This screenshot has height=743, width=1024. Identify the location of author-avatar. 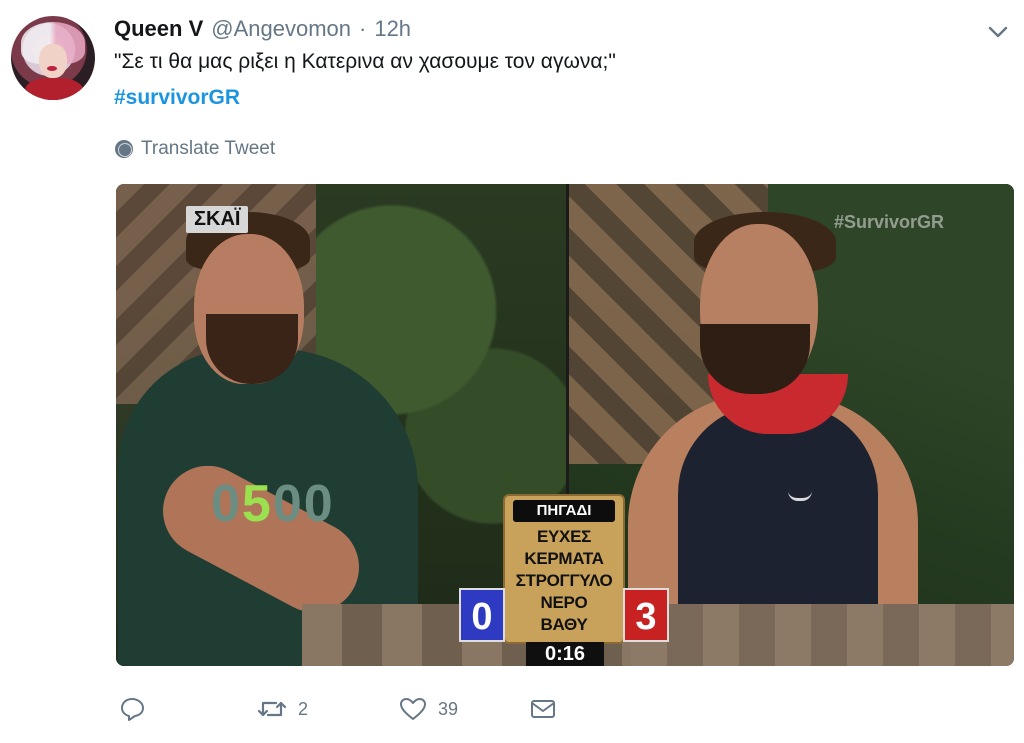
(53, 58).